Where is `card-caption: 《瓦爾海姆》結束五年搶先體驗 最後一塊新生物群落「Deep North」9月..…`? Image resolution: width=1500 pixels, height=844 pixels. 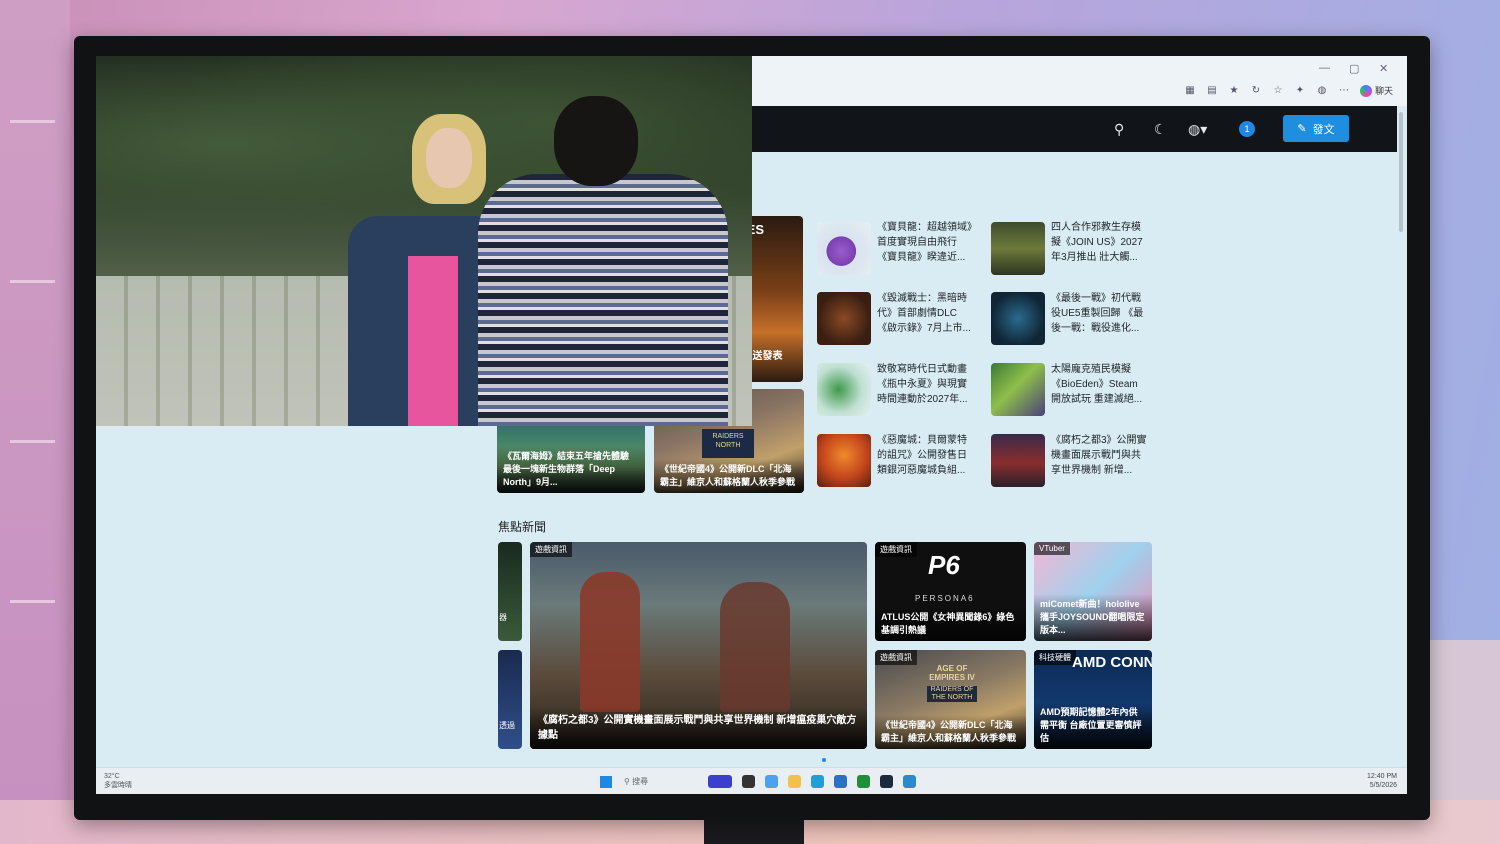
card-caption: 《瓦爾海姆》結束五年搶先體驗 最後一塊新生物群落「Deep North」9月..… is located at coordinates (571, 469).